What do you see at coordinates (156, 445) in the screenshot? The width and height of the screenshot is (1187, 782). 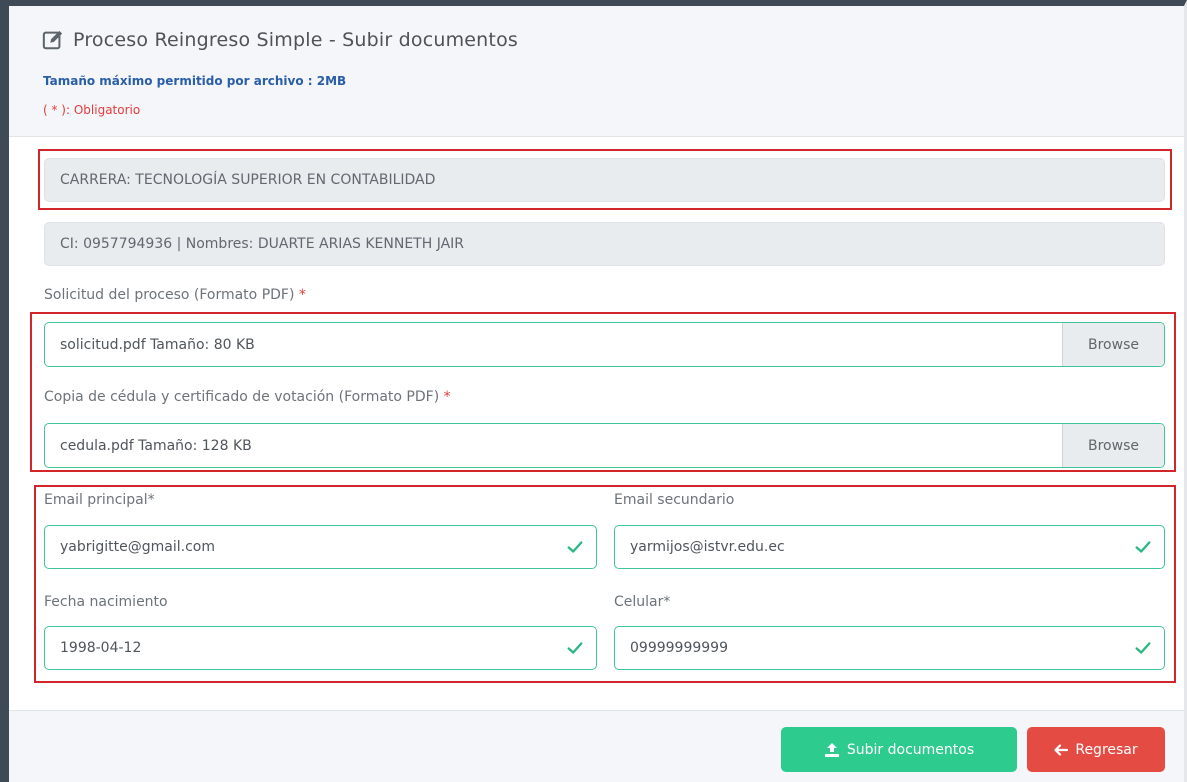 I see `cedula-file-name: cedula.pdf Tamaño: 128 KB` at bounding box center [156, 445].